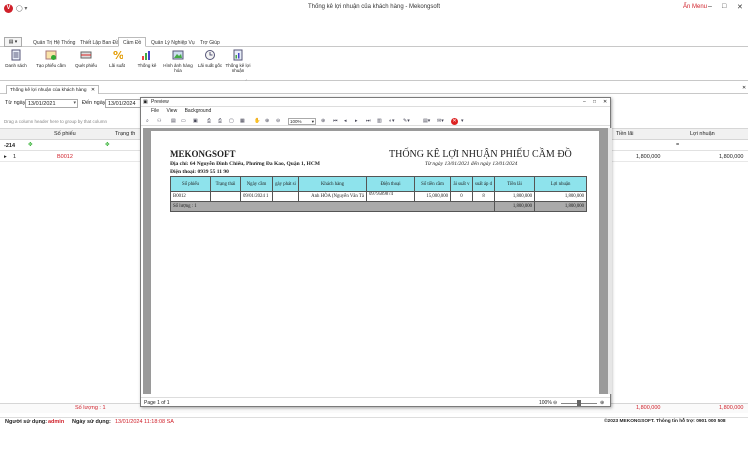 Image resolution: width=748 pixels, height=450 pixels. What do you see at coordinates (602, 403) in the screenshot?
I see `zoom-in-small-icon: ⊕` at bounding box center [602, 403].